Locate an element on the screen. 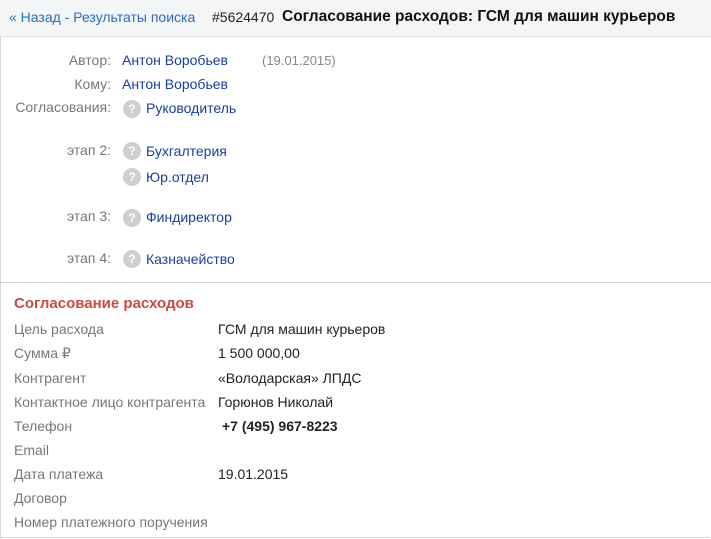 The height and width of the screenshot is (539, 711). field-value-contact: Горюнов Николай is located at coordinates (276, 402).